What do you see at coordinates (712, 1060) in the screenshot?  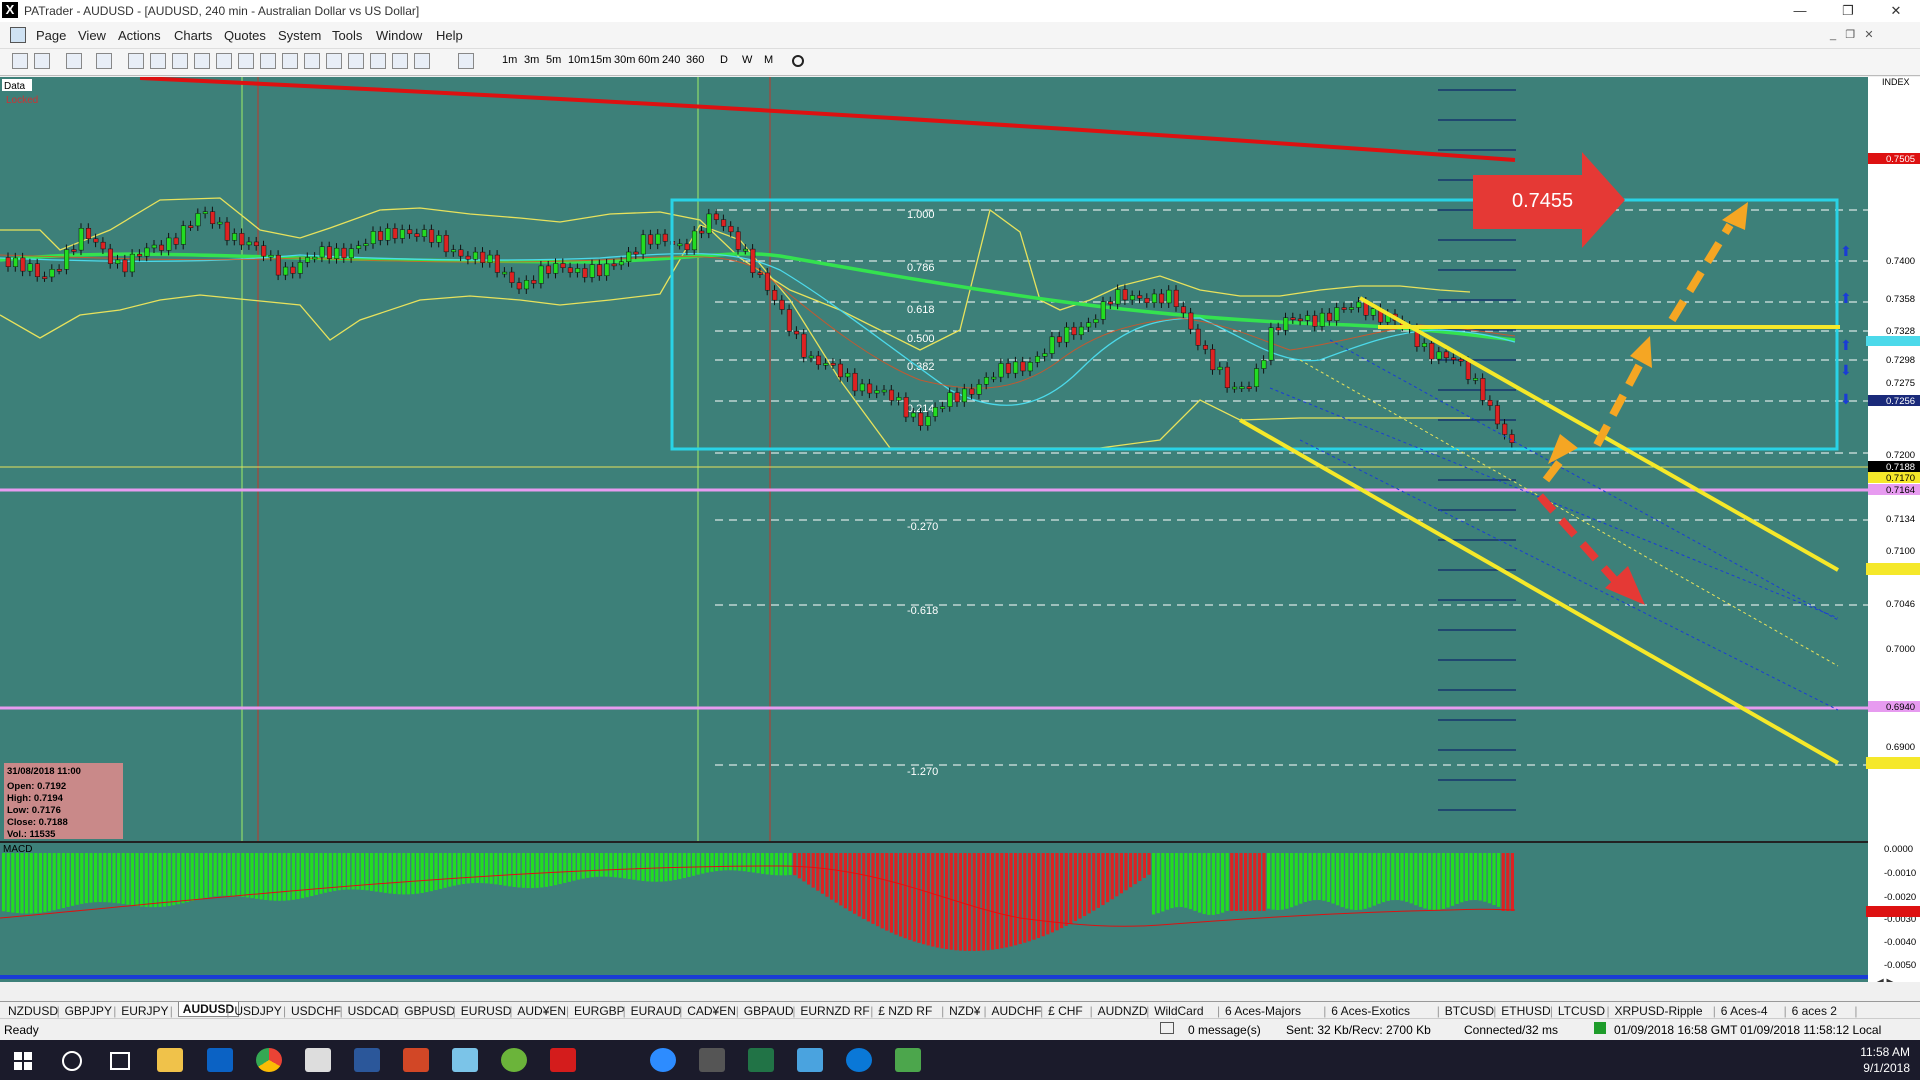 I see `calculator-icon` at bounding box center [712, 1060].